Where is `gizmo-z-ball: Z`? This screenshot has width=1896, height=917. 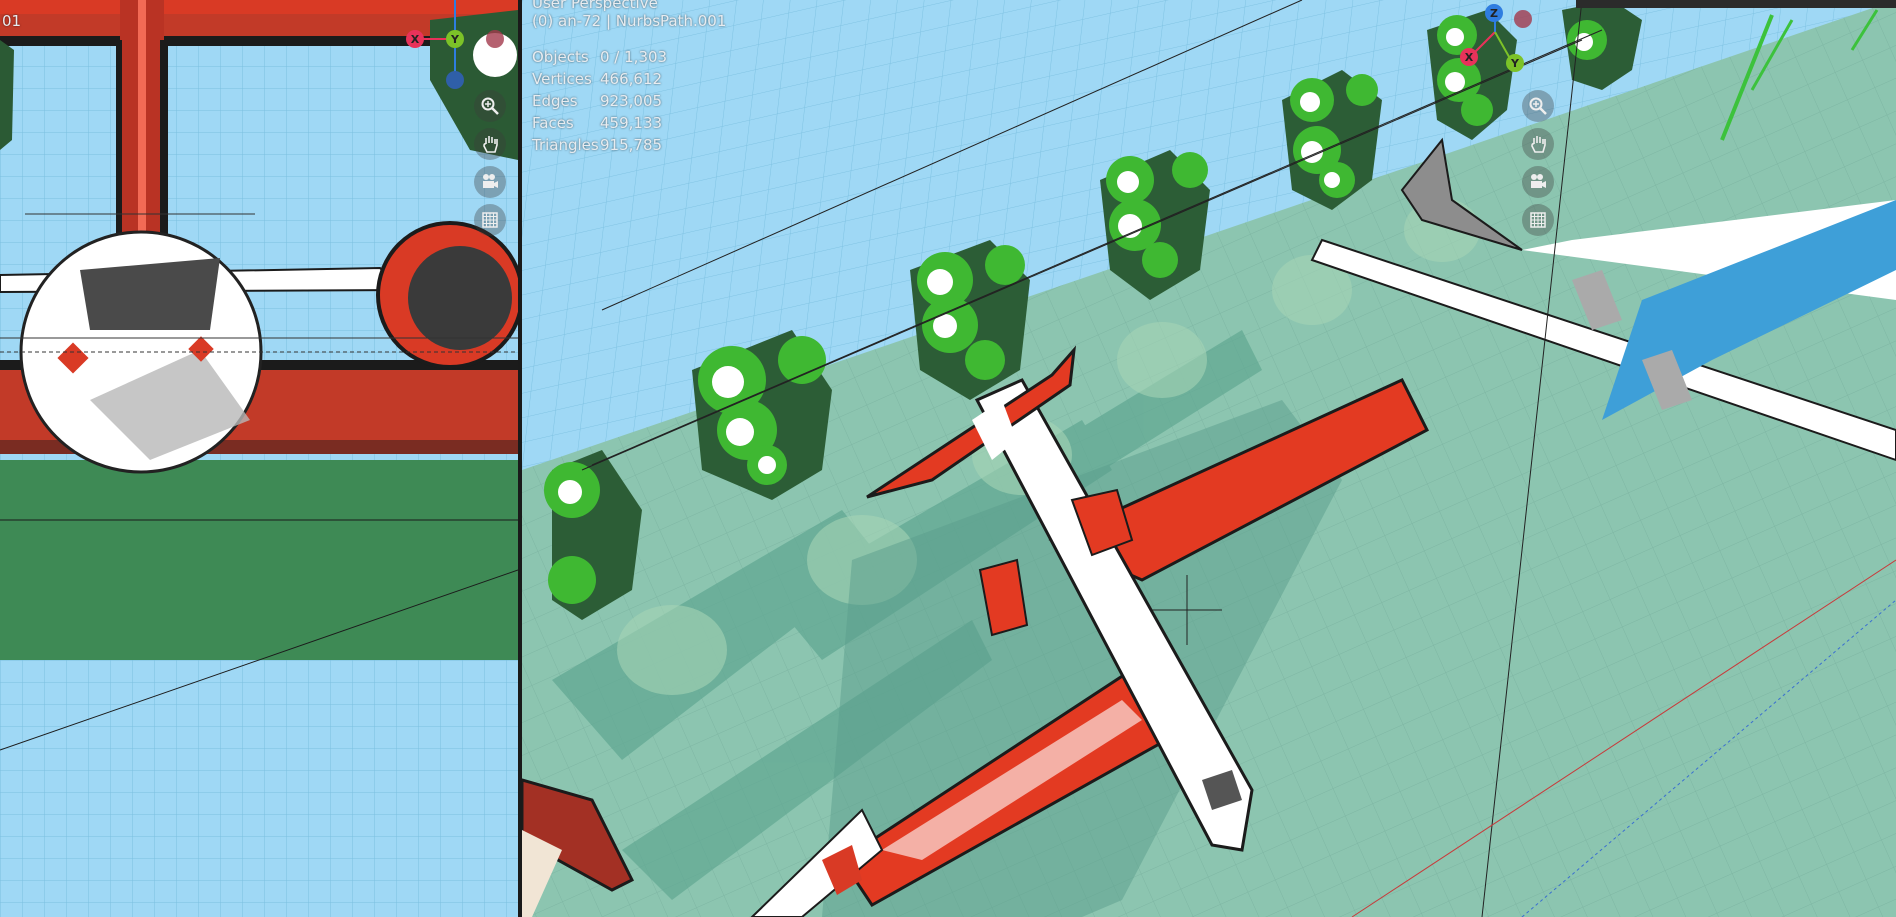 gizmo-z-ball: Z is located at coordinates (1494, 13).